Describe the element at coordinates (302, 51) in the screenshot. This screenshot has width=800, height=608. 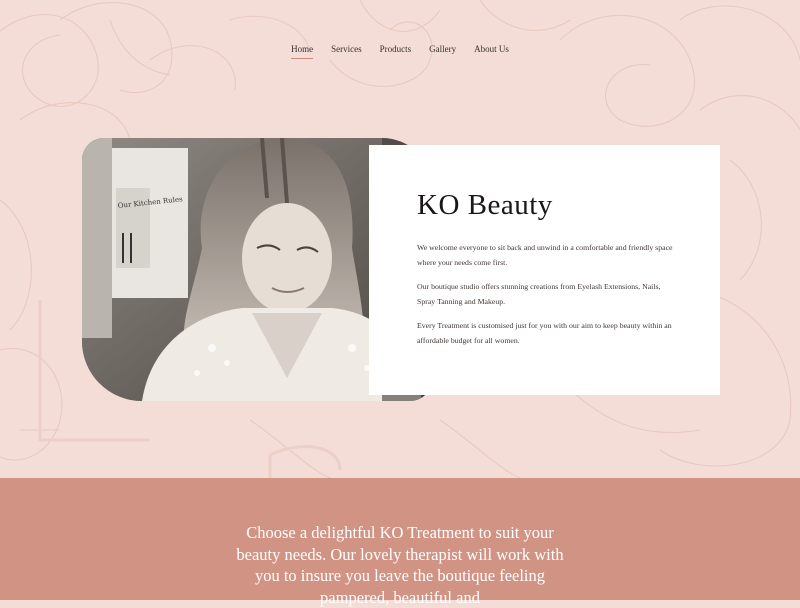
I see `nav-home: Home` at that location.